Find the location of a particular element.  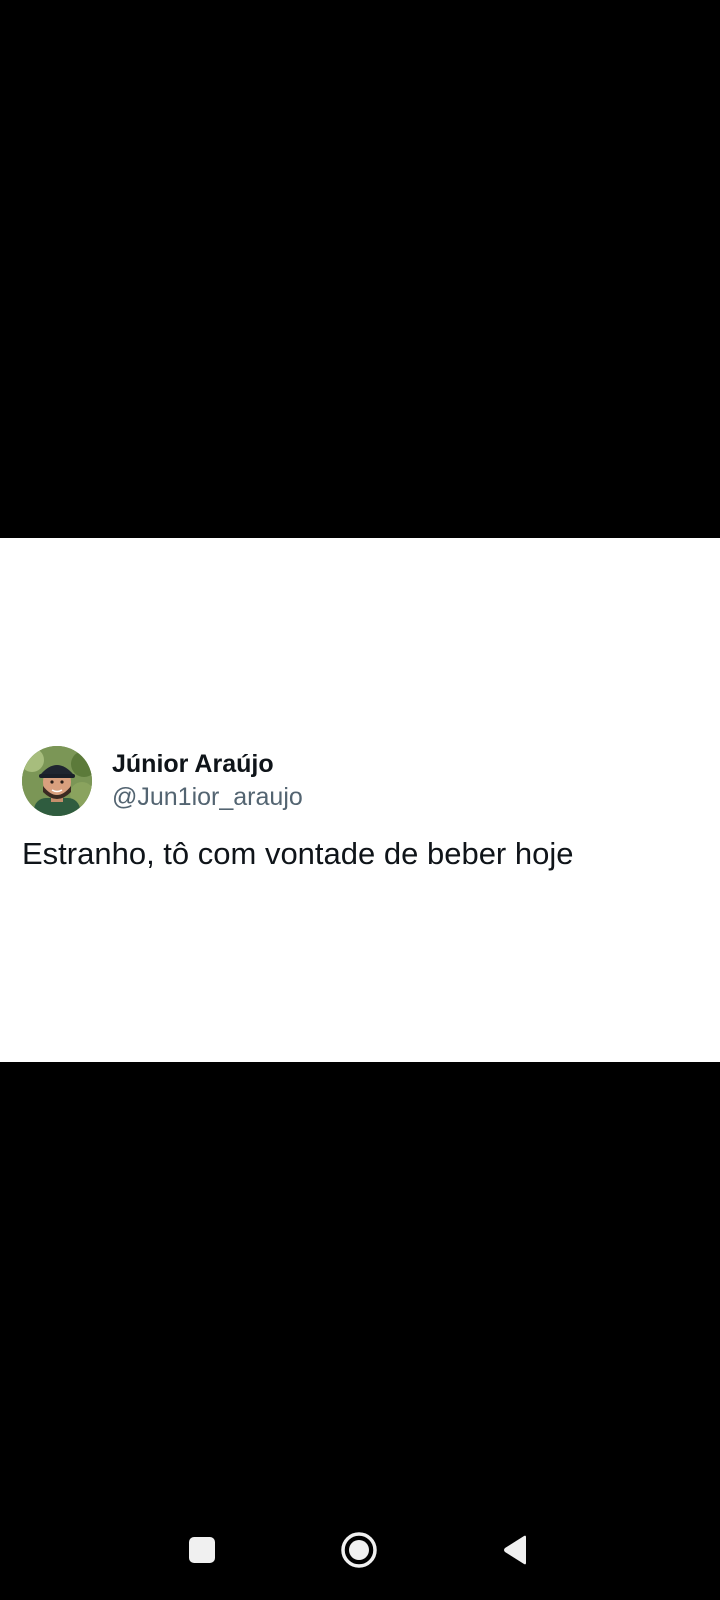

back-button is located at coordinates (516, 1550).